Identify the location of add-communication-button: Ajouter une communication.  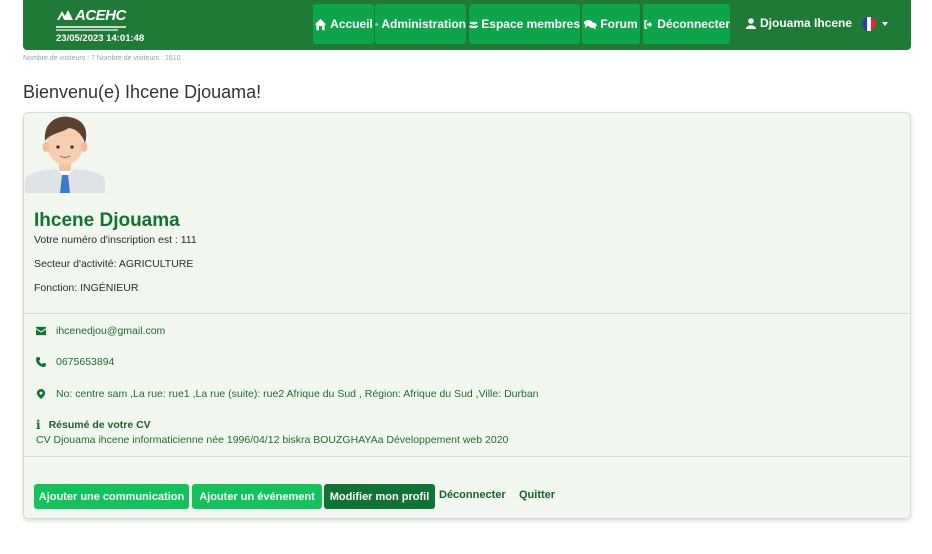
(111, 496).